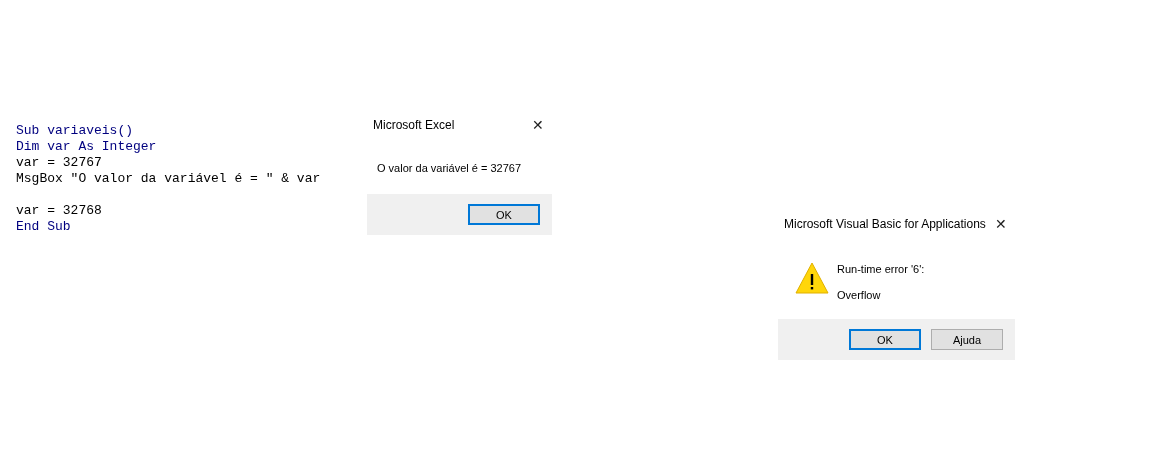 The image size is (1153, 452). Describe the element at coordinates (449, 168) in the screenshot. I see `dialog-message: O valor da variável é = 32767` at that location.